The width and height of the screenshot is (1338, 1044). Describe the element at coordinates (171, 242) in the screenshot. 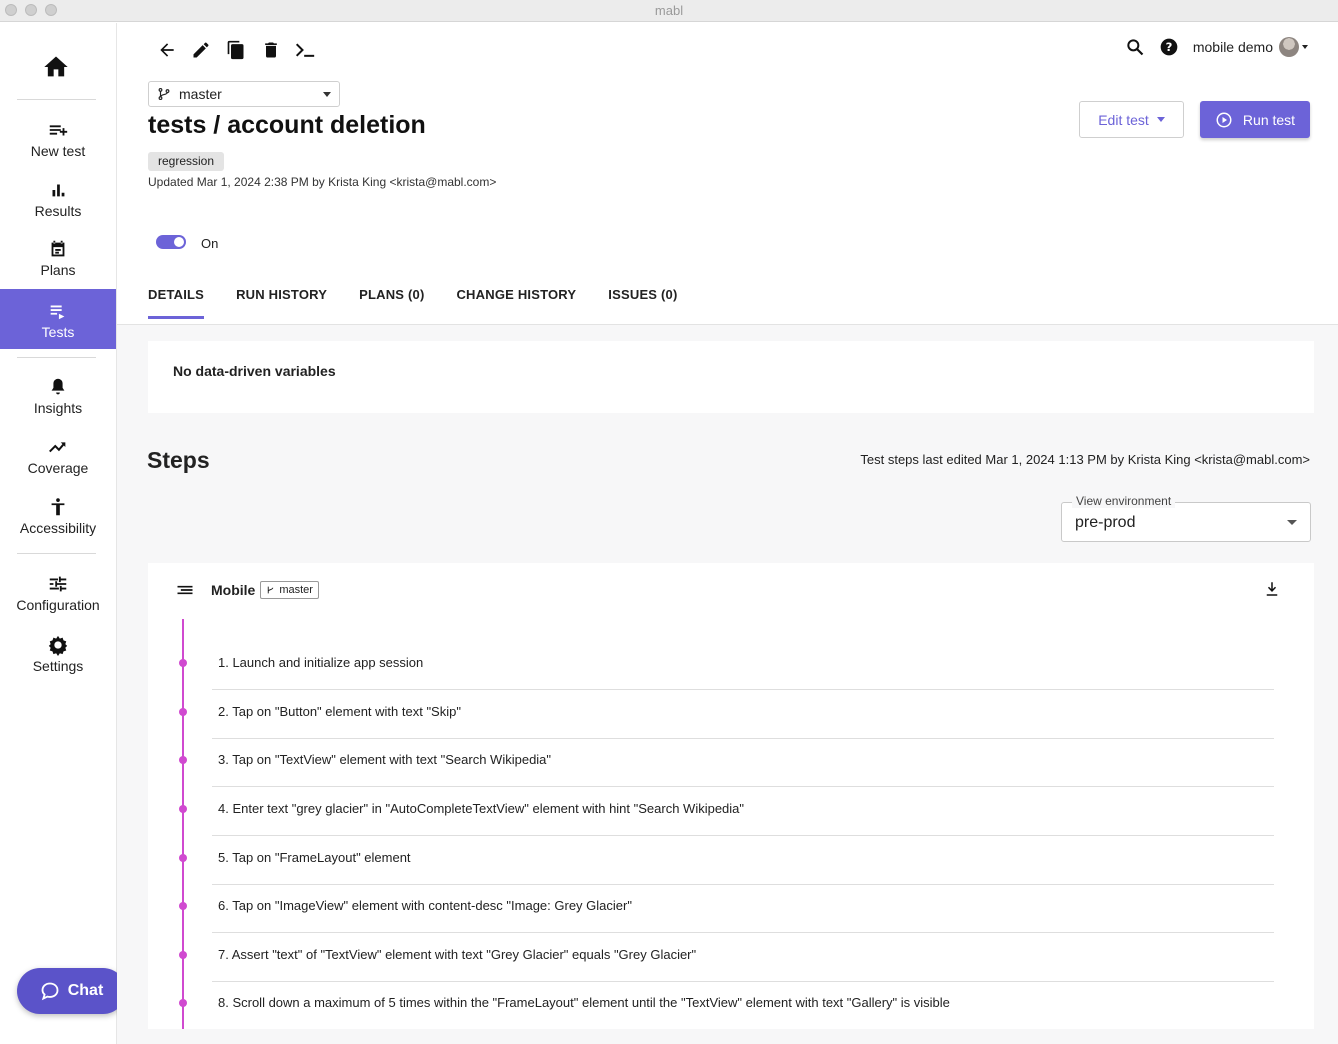

I see `enabled-toggle` at that location.